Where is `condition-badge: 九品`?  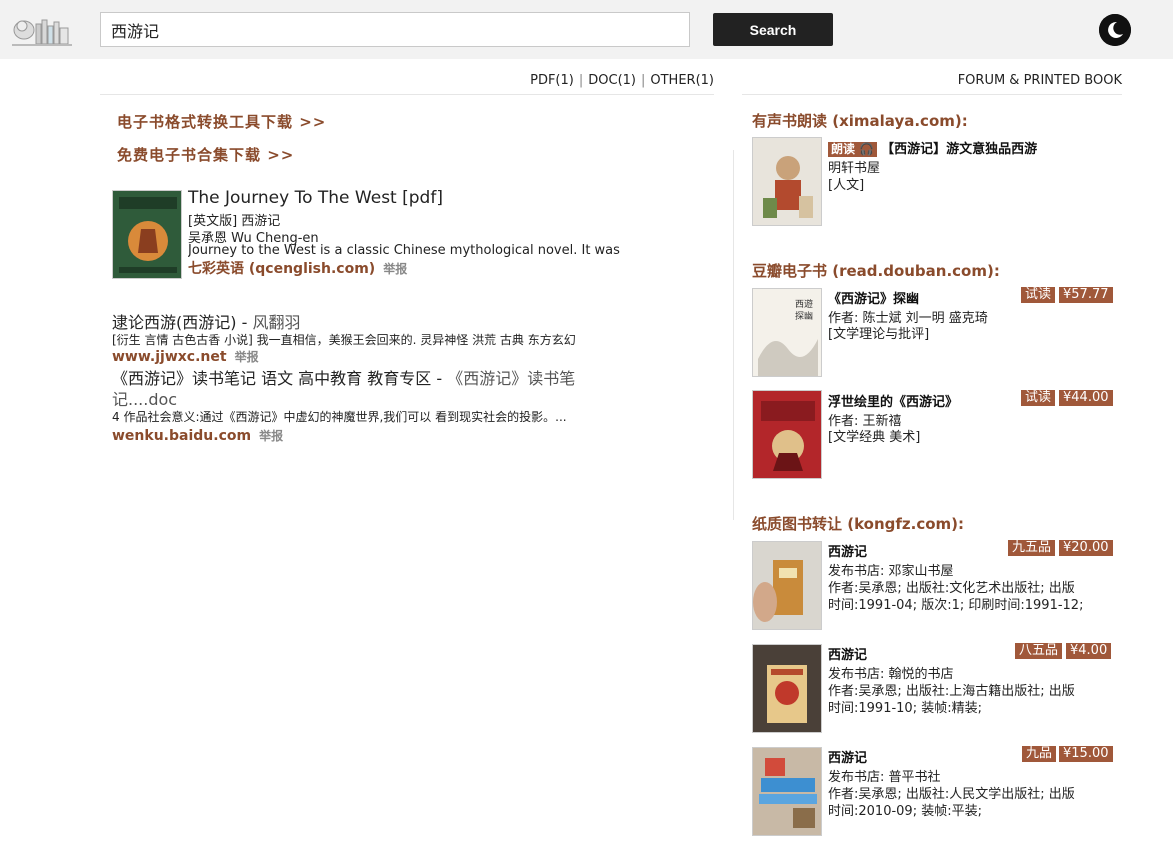
condition-badge: 九品 is located at coordinates (1039, 754).